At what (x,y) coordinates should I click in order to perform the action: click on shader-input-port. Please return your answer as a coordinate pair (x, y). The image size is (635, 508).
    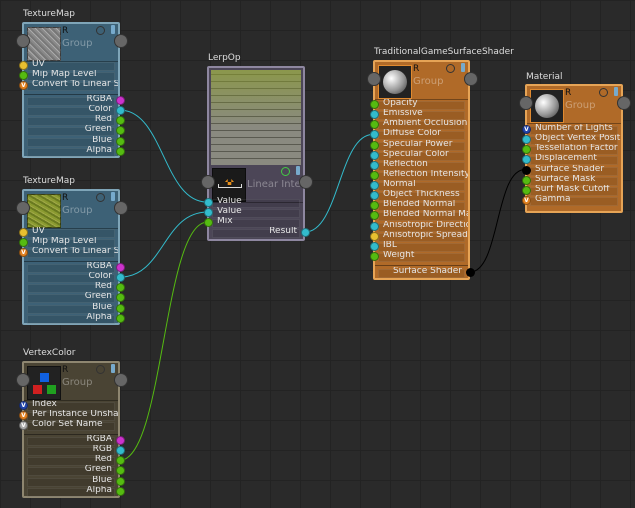
    Looking at the image, I should click on (526, 170).